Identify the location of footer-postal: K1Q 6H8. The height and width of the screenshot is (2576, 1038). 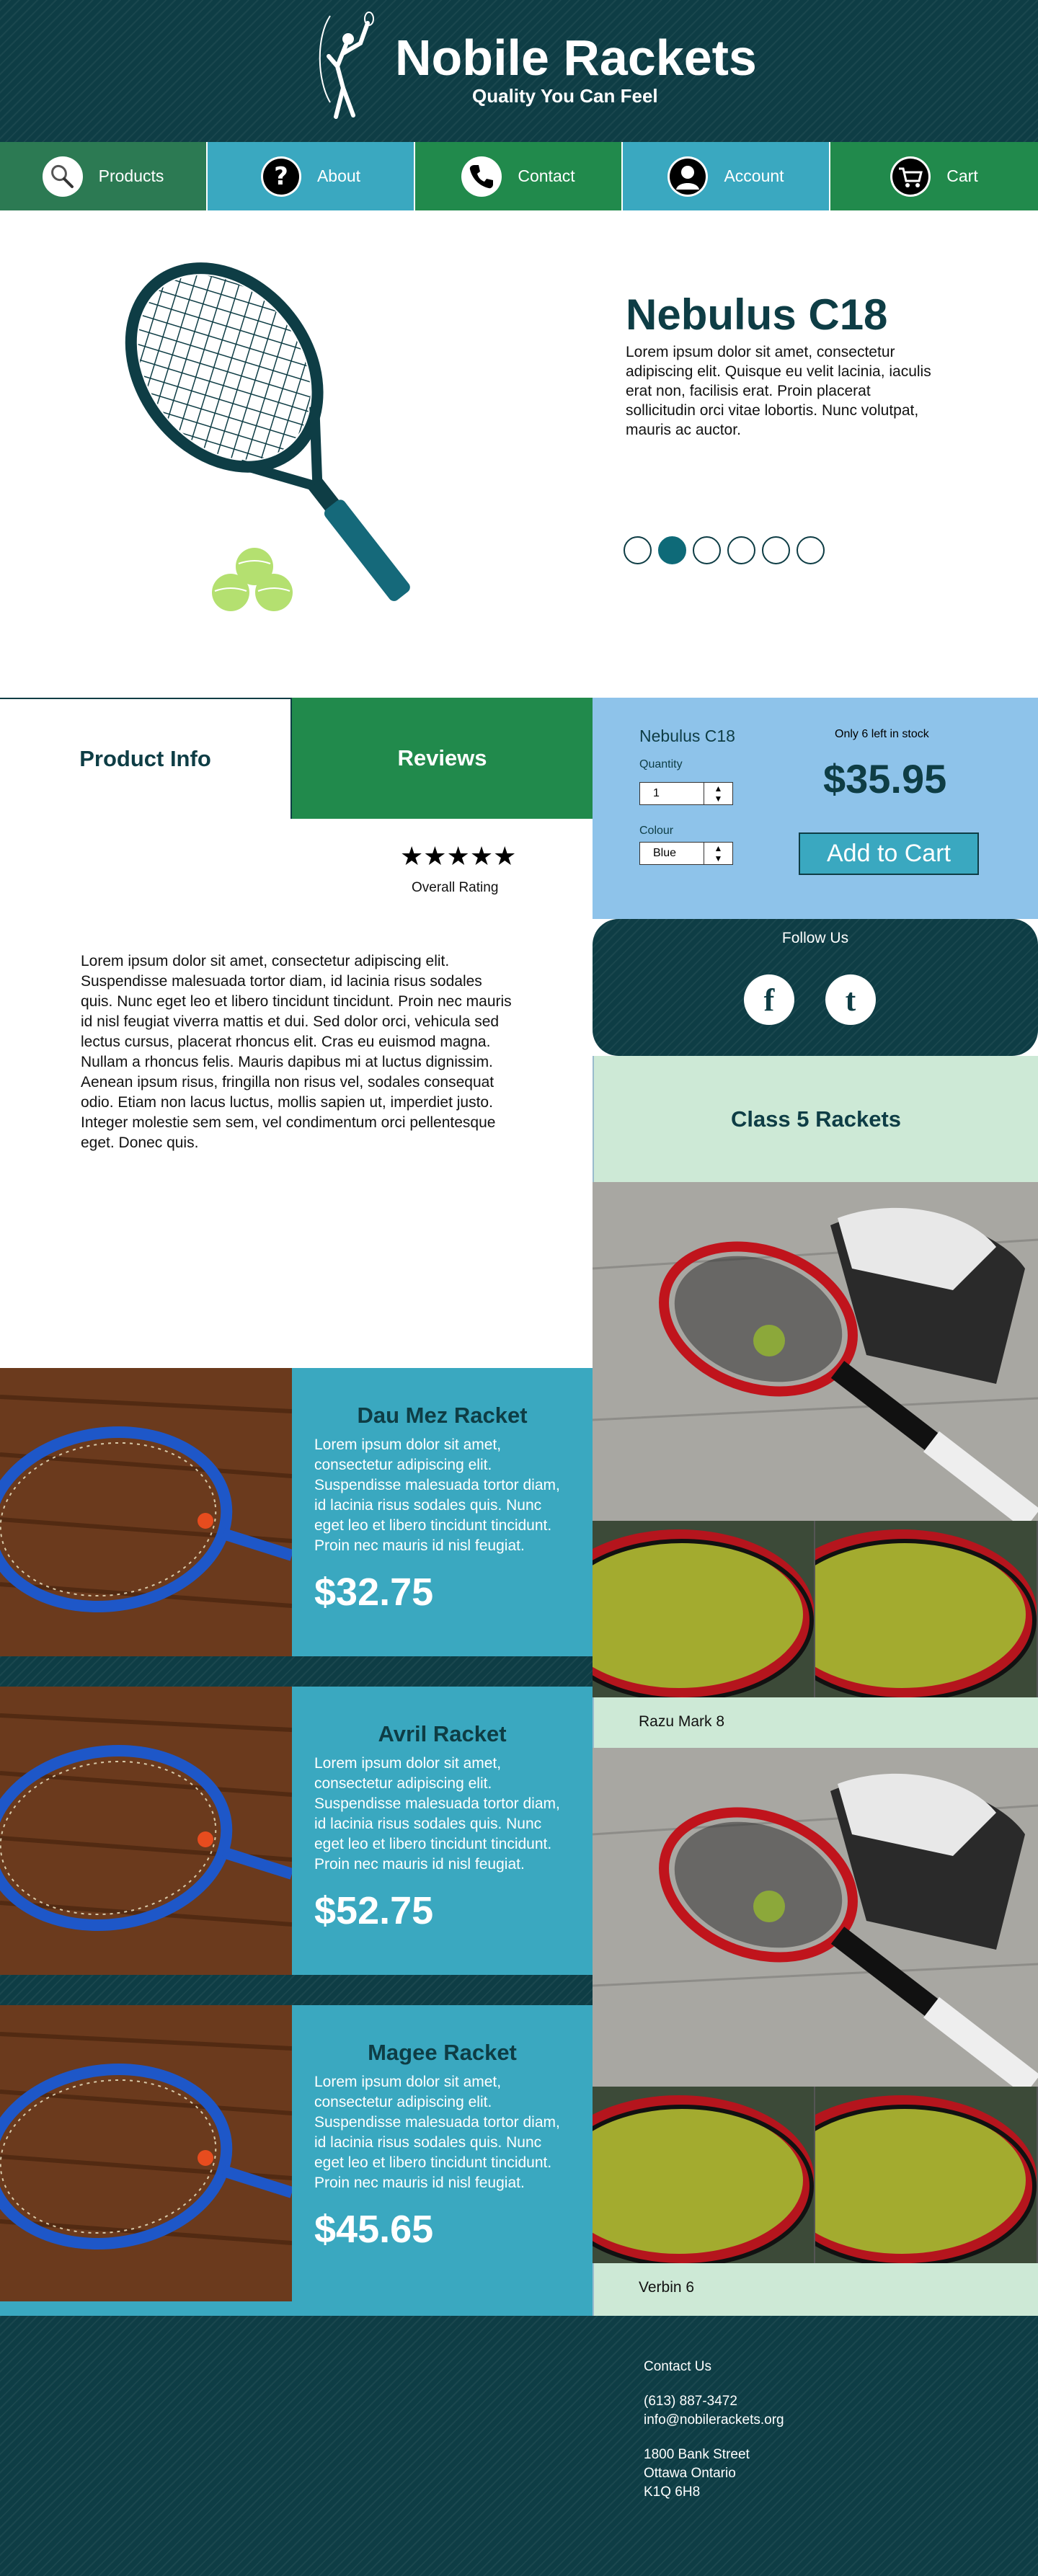
(672, 2492).